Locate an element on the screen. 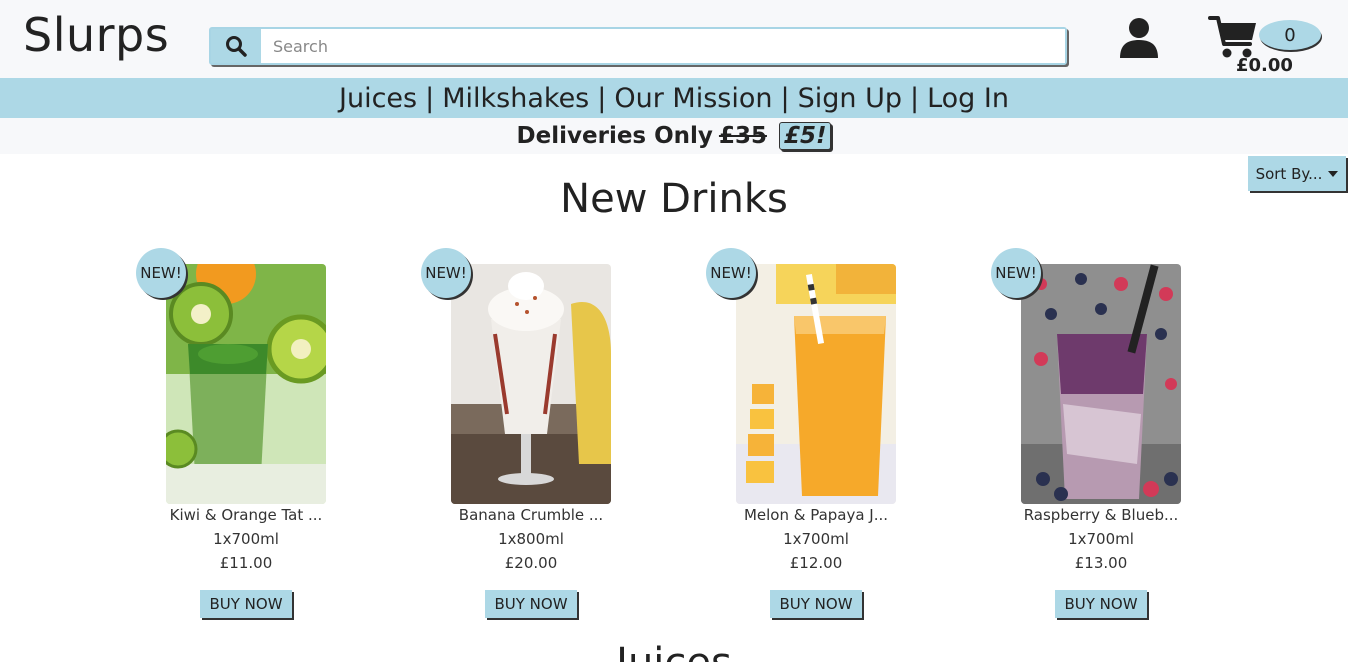 Image resolution: width=1348 pixels, height=662 pixels. account-button is located at coordinates (1139, 37).